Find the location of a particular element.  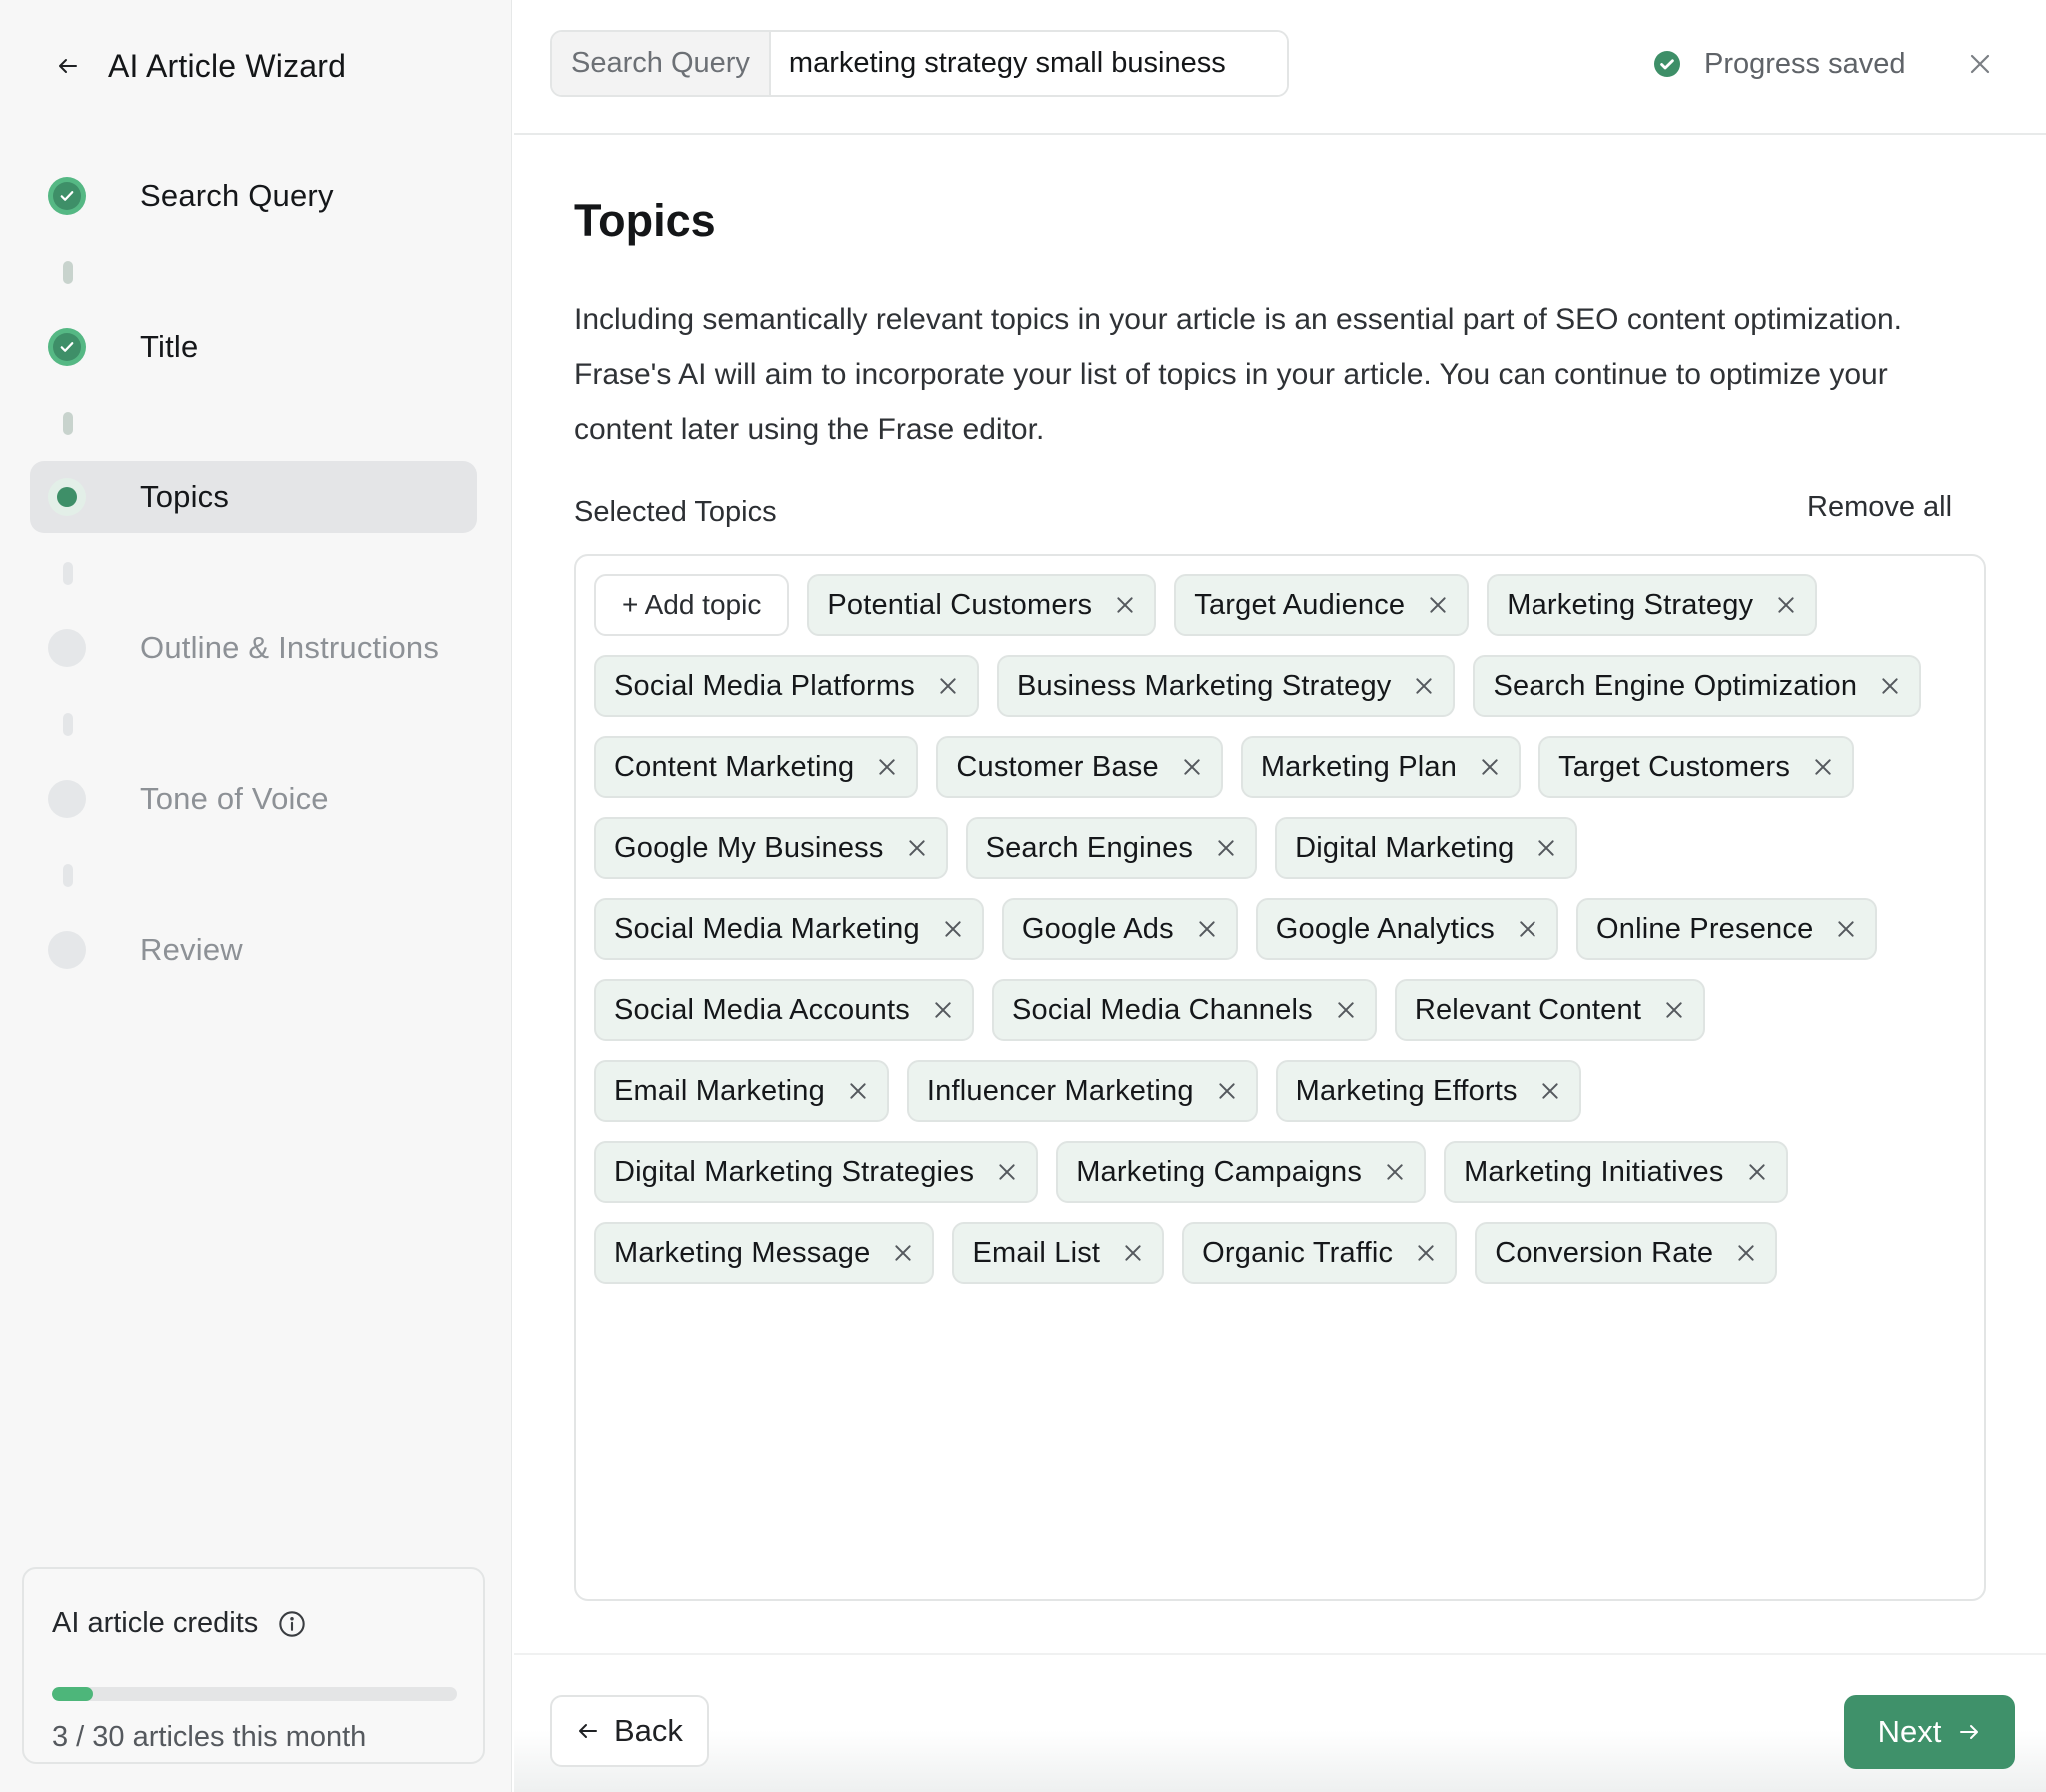

add-topic-button: + Add topic is located at coordinates (692, 605).